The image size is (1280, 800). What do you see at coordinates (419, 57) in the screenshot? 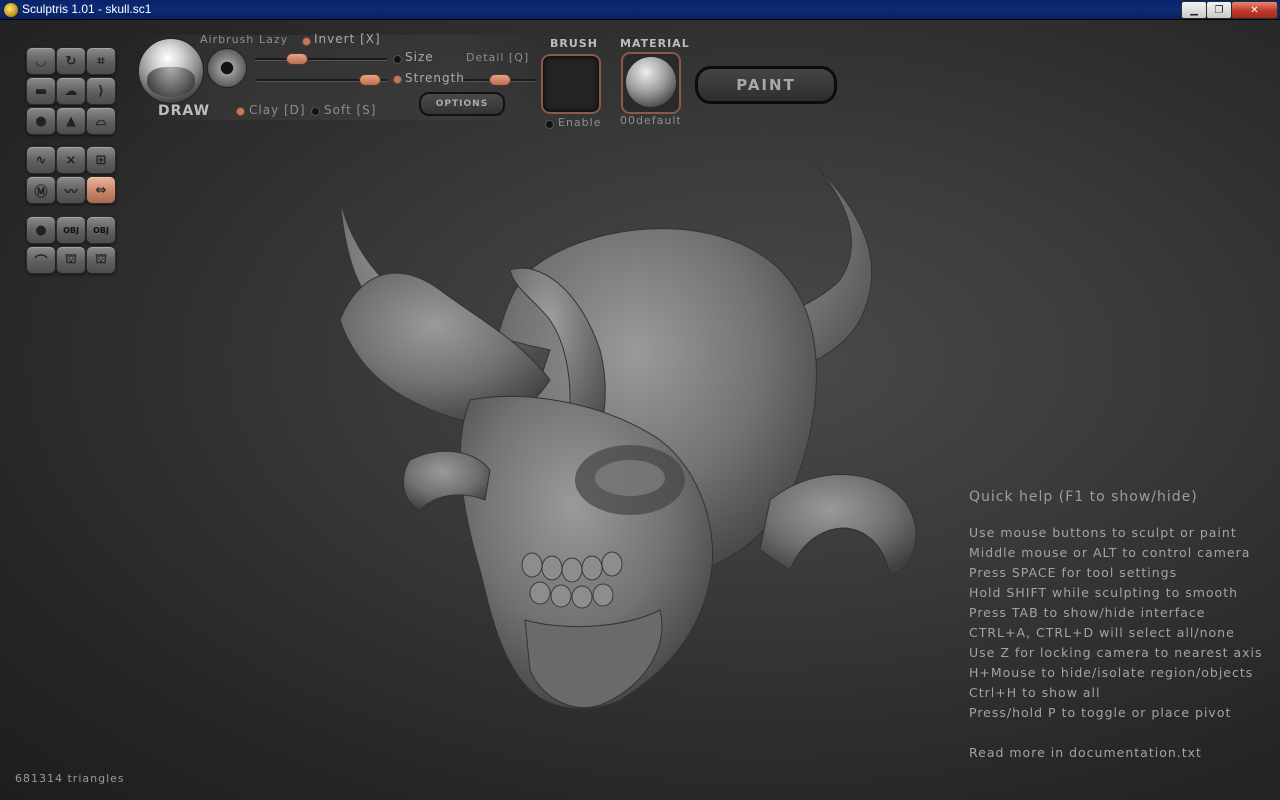
I see `size-label: Size` at bounding box center [419, 57].